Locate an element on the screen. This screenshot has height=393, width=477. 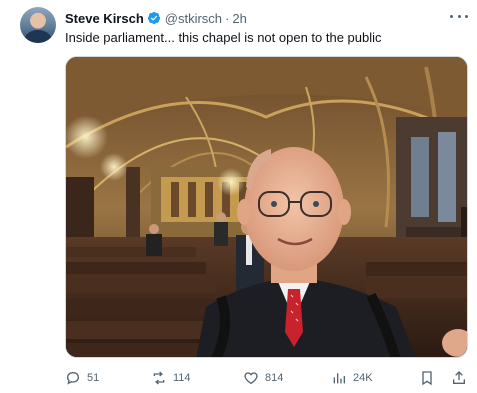
like-count: 814 is located at coordinates (274, 378).